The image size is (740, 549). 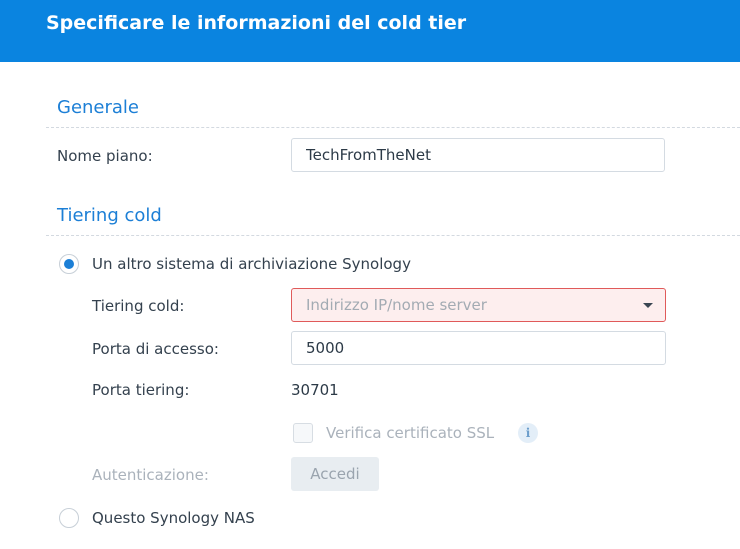 What do you see at coordinates (98, 107) in the screenshot?
I see `section-title-general: Generale` at bounding box center [98, 107].